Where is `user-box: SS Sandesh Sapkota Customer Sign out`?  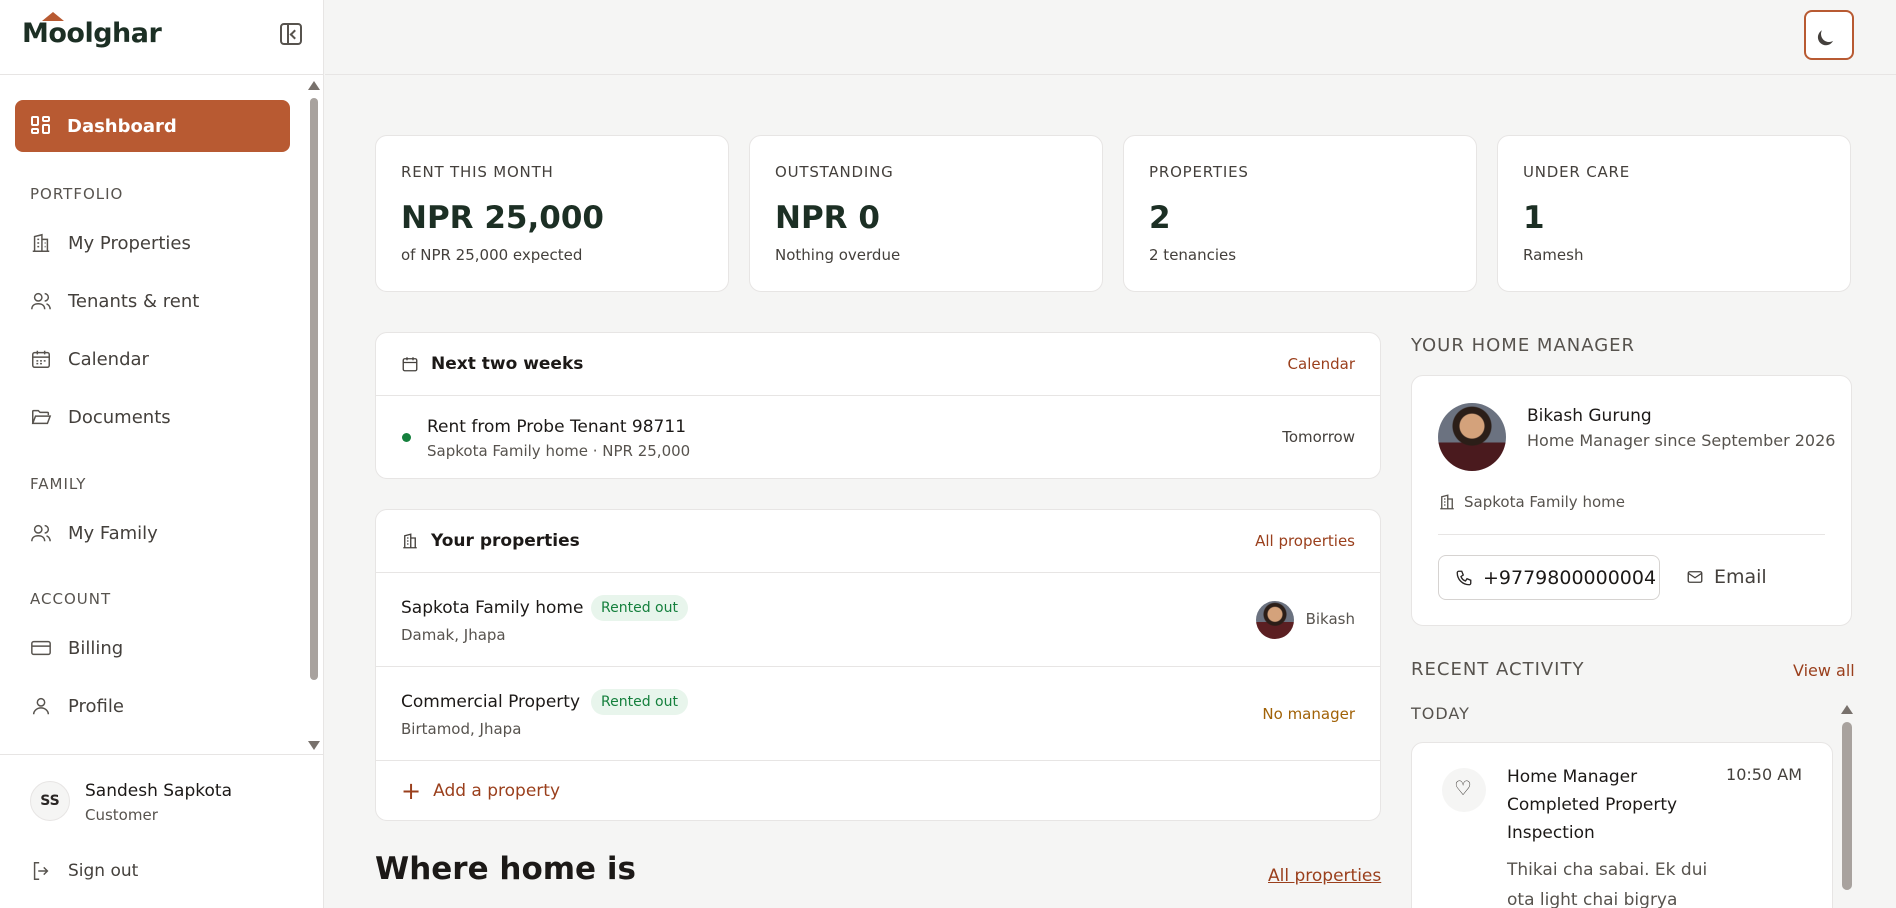 user-box: SS Sandesh Sapkota Customer Sign out is located at coordinates (161, 831).